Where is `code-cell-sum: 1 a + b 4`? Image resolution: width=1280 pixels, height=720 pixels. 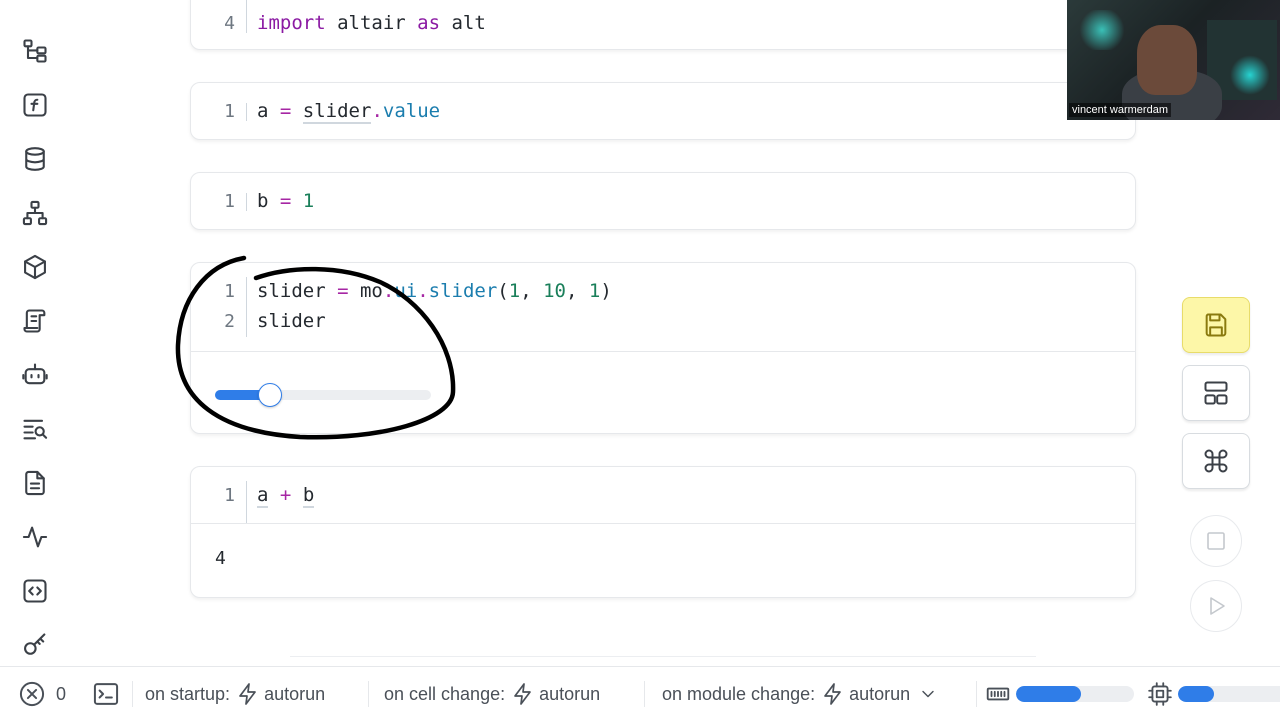 code-cell-sum: 1 a + b 4 is located at coordinates (663, 532).